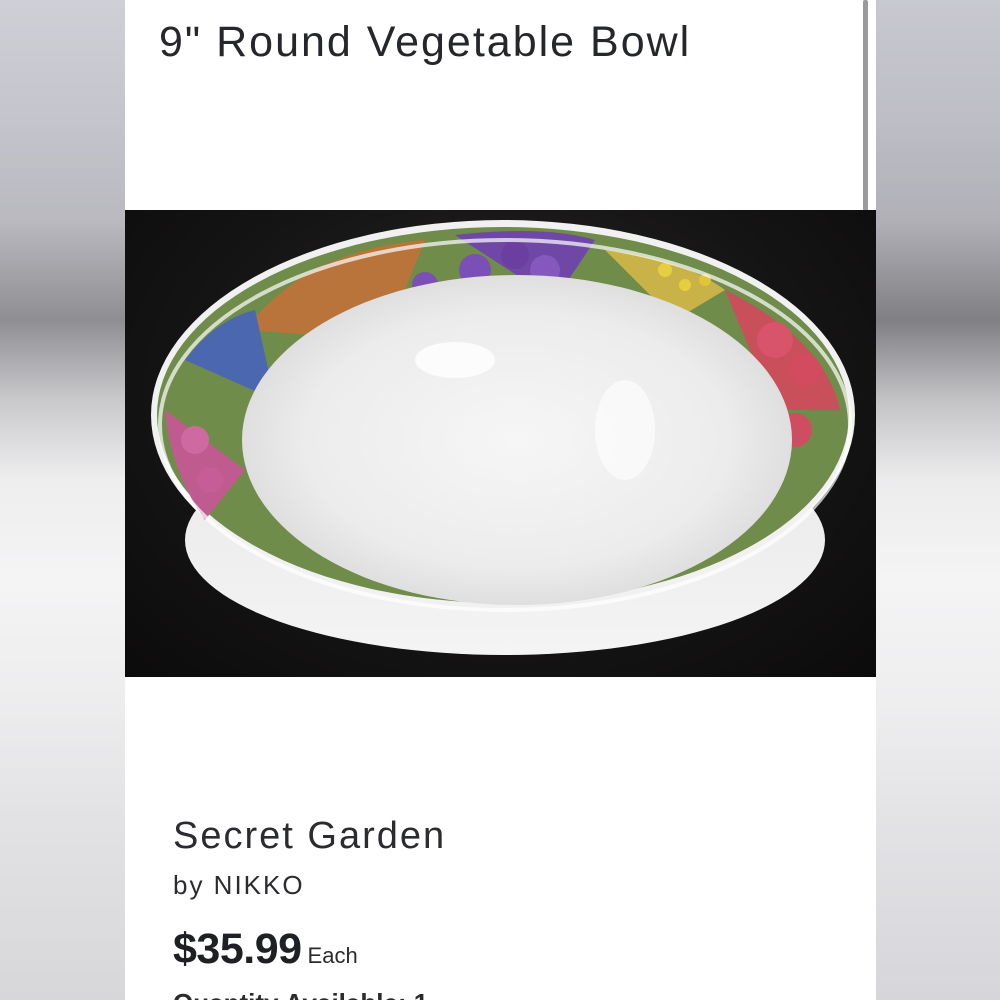 This screenshot has height=1000, width=1000. Describe the element at coordinates (425, 42) in the screenshot. I see `product-title: 9" Round Vegetable Bowl` at that location.